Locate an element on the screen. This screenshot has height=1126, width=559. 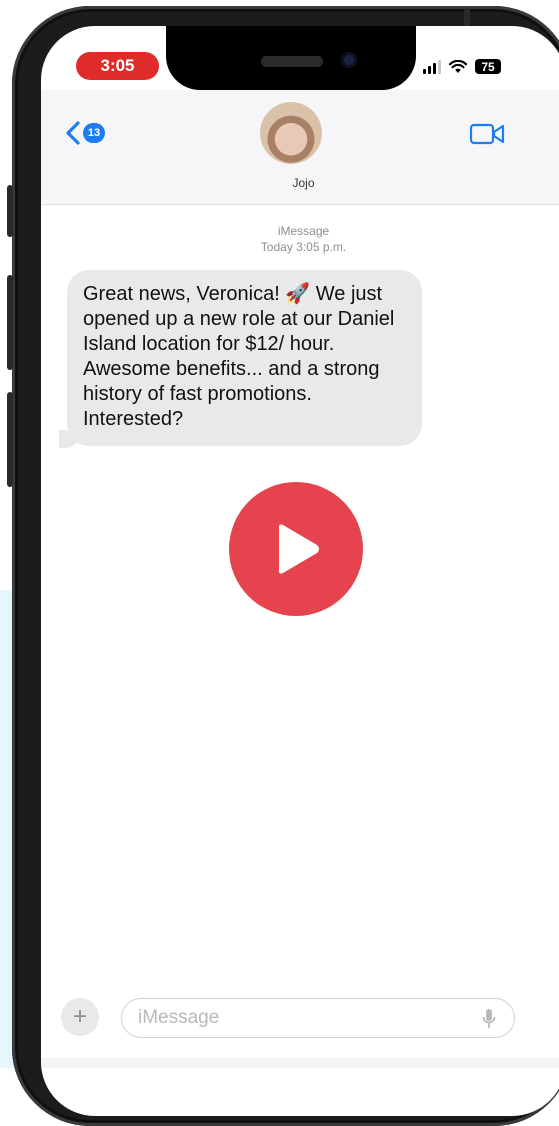
status-icons: 75 is located at coordinates (462, 66).